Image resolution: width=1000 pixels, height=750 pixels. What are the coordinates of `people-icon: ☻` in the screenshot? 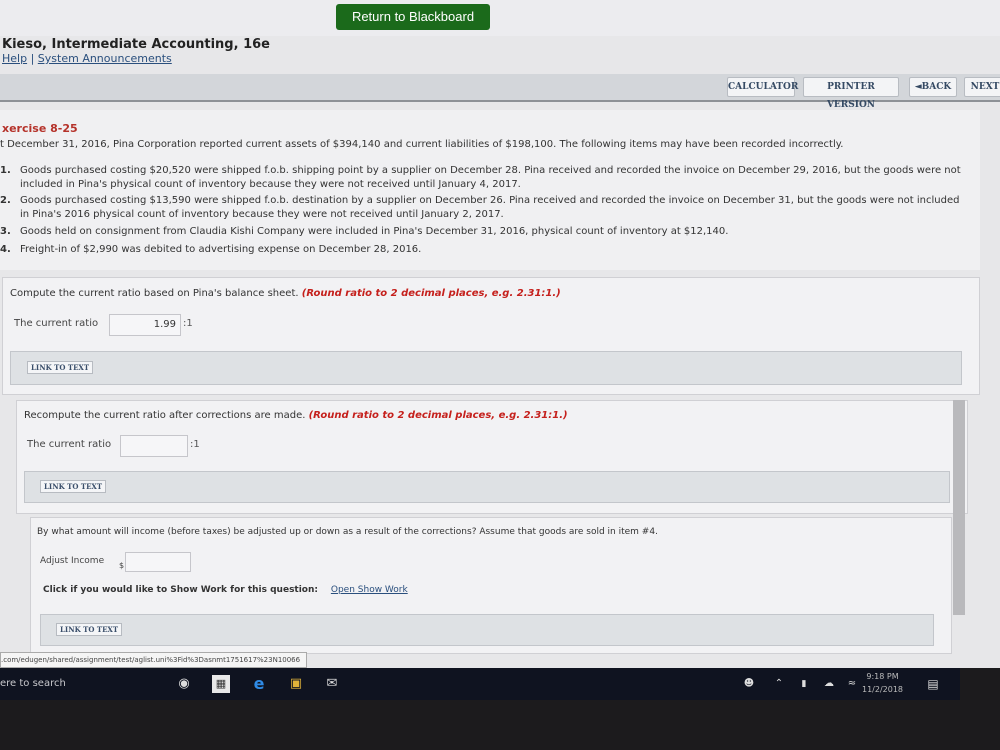 It's located at (749, 684).